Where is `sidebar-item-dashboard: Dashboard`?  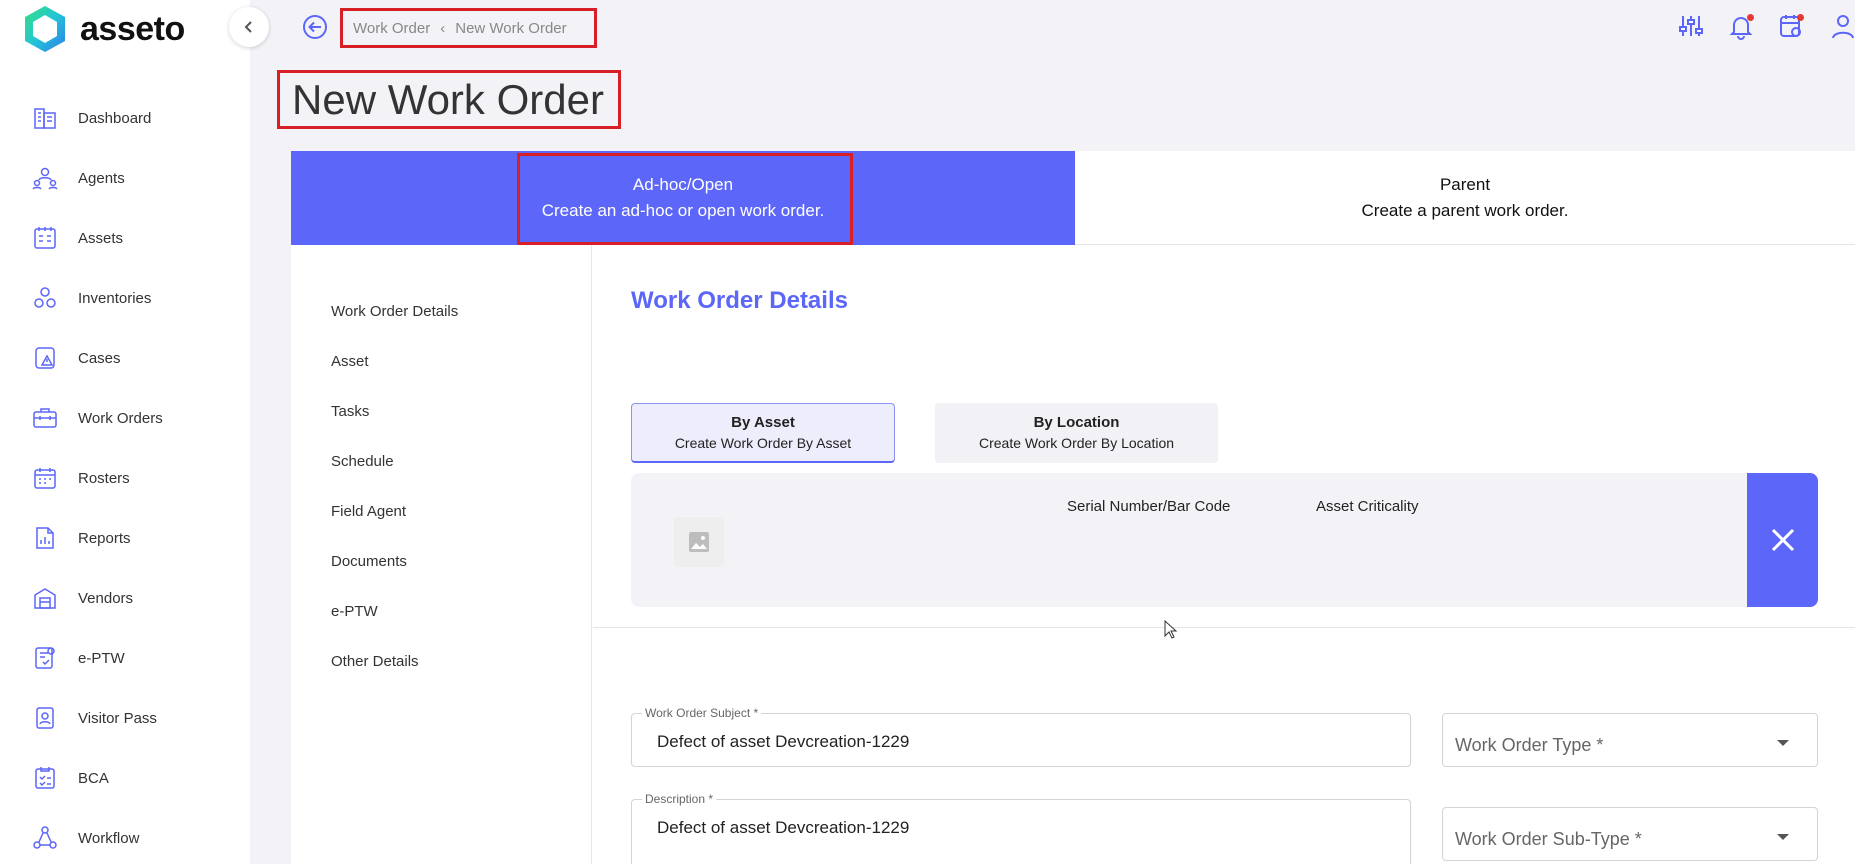 sidebar-item-dashboard: Dashboard is located at coordinates (125, 118).